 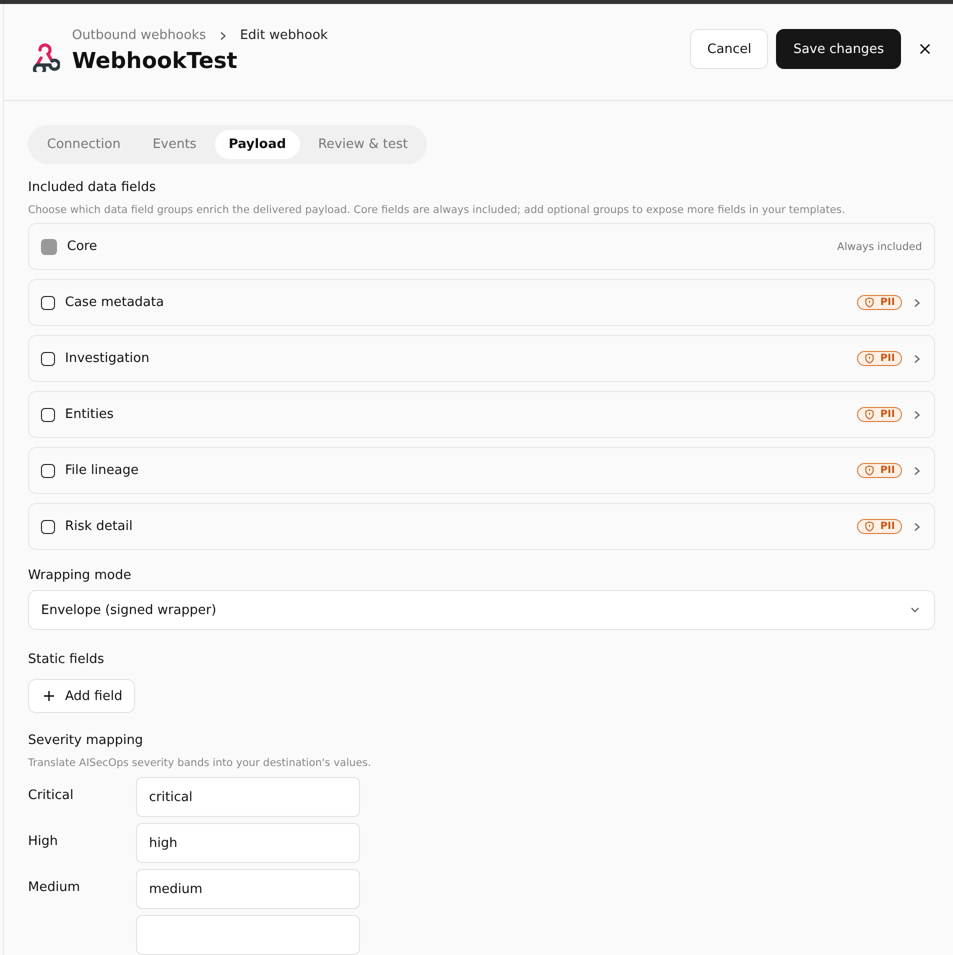 What do you see at coordinates (729, 49) in the screenshot?
I see `cancel-button: Cancel` at bounding box center [729, 49].